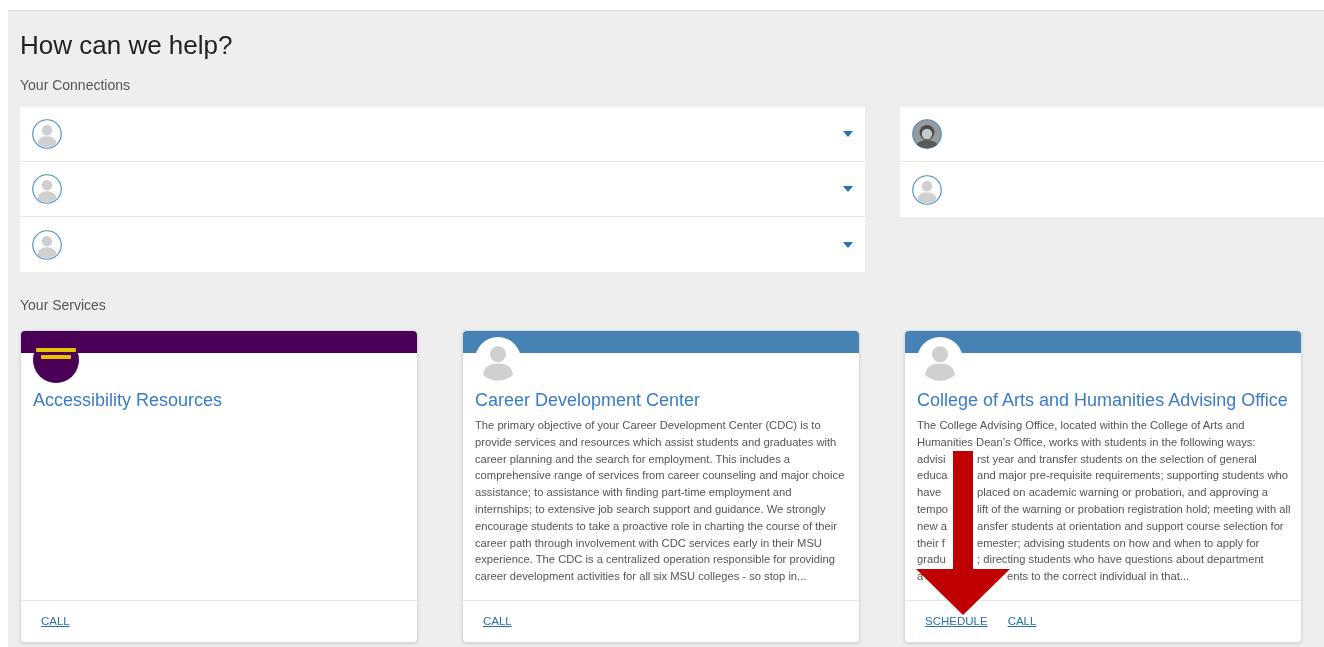  Describe the element at coordinates (933, 476) in the screenshot. I see `description-text: educa` at that location.